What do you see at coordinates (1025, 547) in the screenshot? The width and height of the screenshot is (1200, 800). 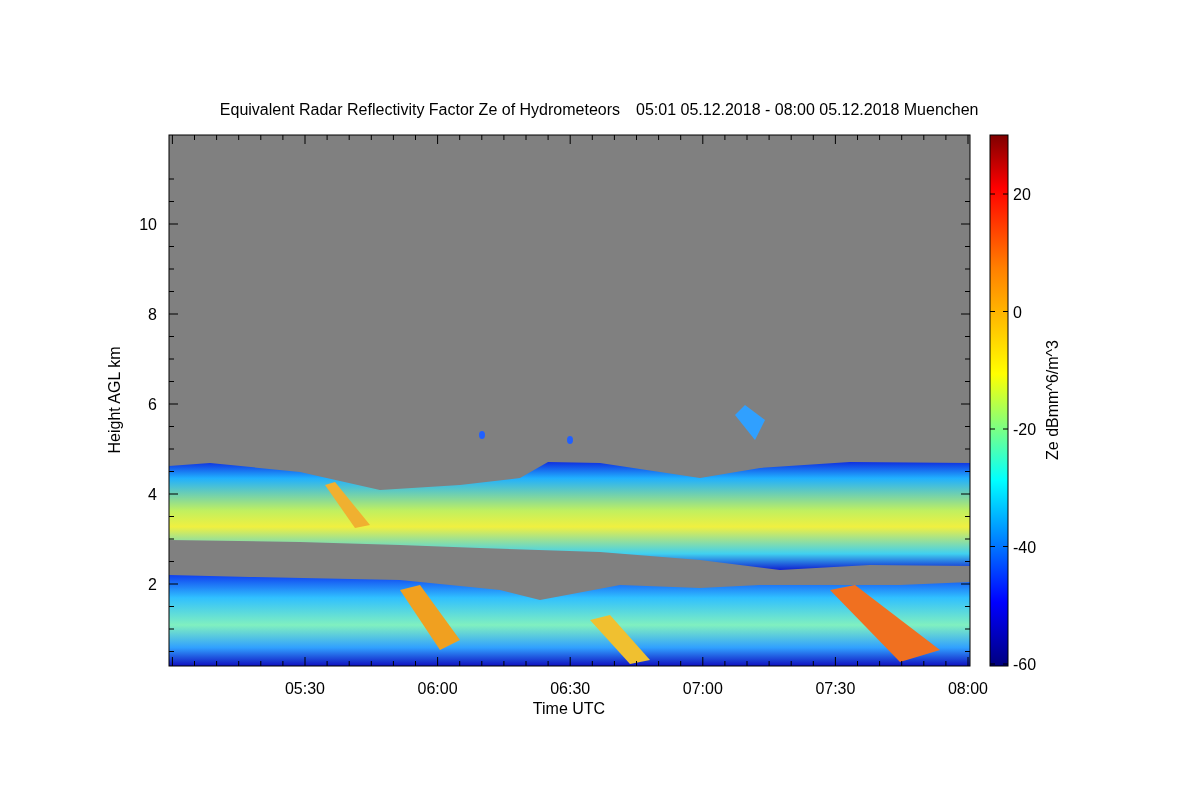 I see `colorbar-tick-label: -40` at bounding box center [1025, 547].